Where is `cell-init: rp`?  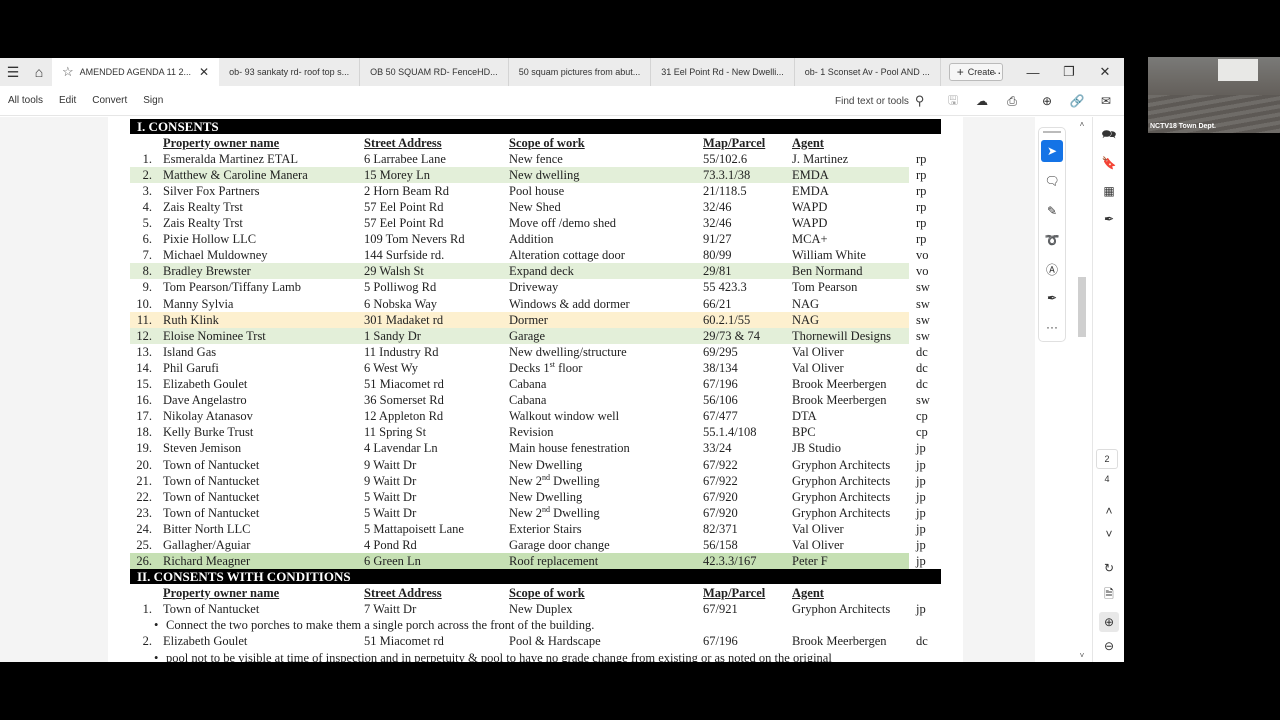
cell-init: rp is located at coordinates (921, 174).